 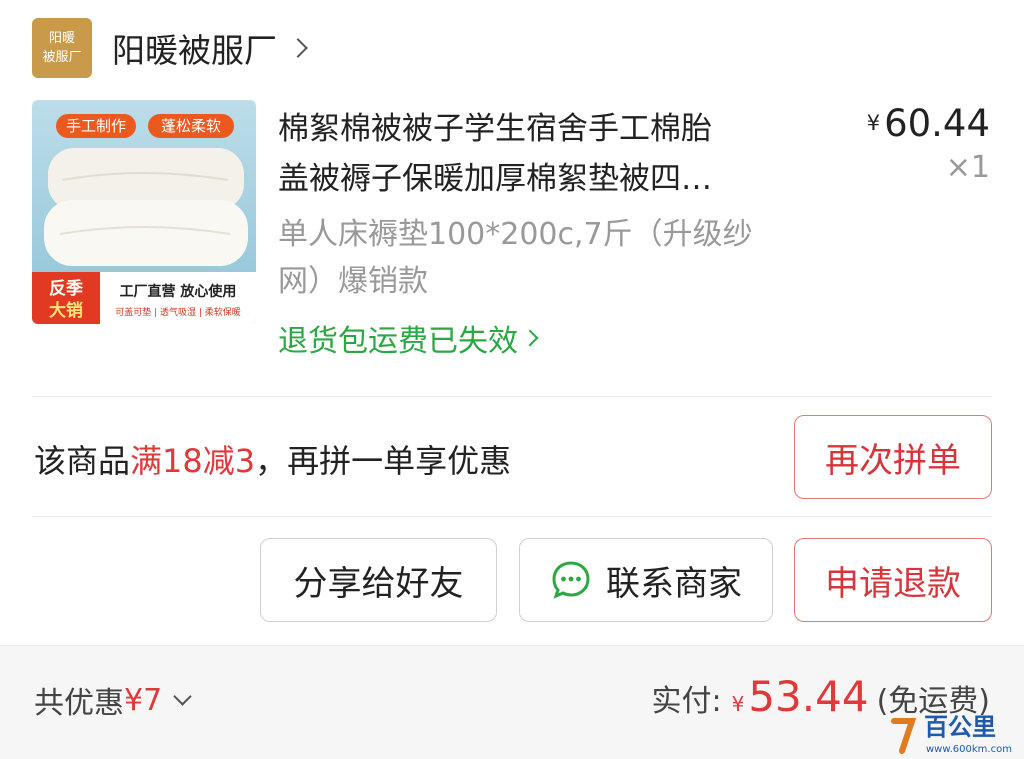 I want to click on watermark-logo: 百公里 www.600km.com, so click(x=951, y=734).